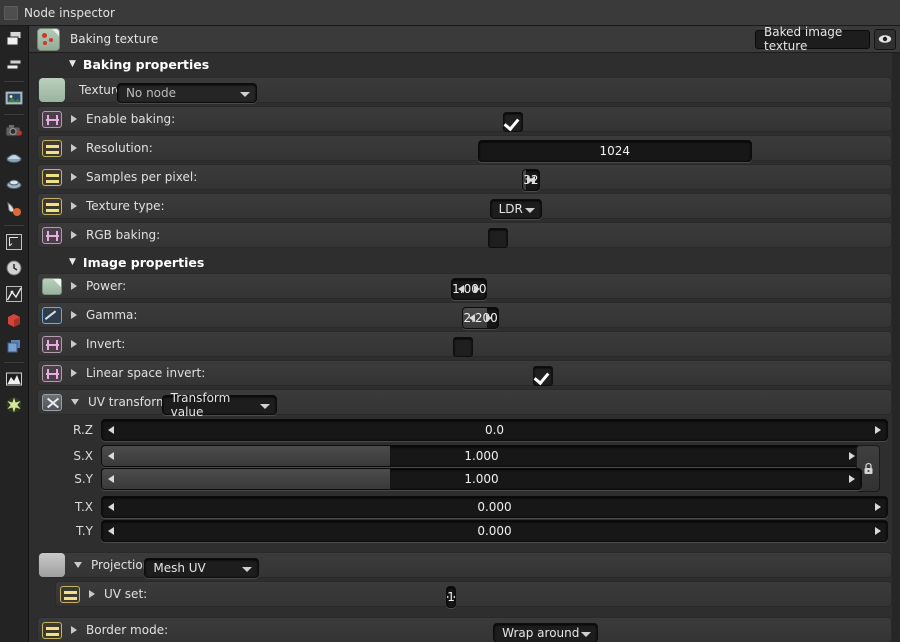 This screenshot has width=900, height=642. What do you see at coordinates (494, 430) in the screenshot?
I see `rz-slider: 0.0` at bounding box center [494, 430].